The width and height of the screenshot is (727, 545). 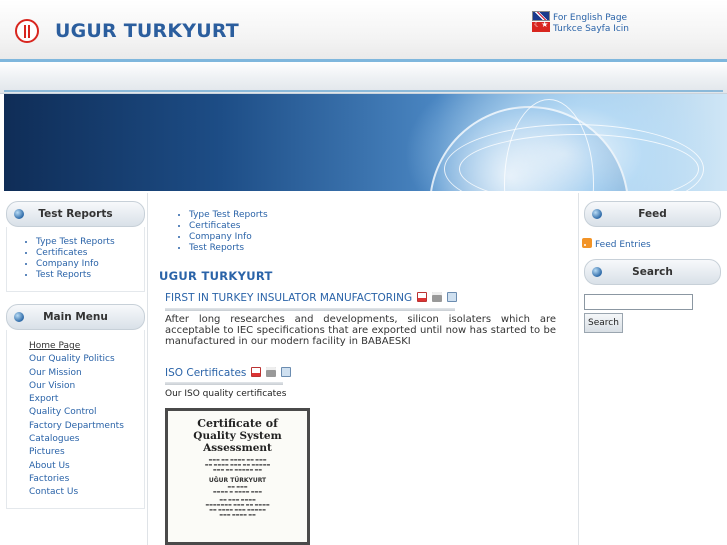 I want to click on search-box-title: Search, so click(x=652, y=272).